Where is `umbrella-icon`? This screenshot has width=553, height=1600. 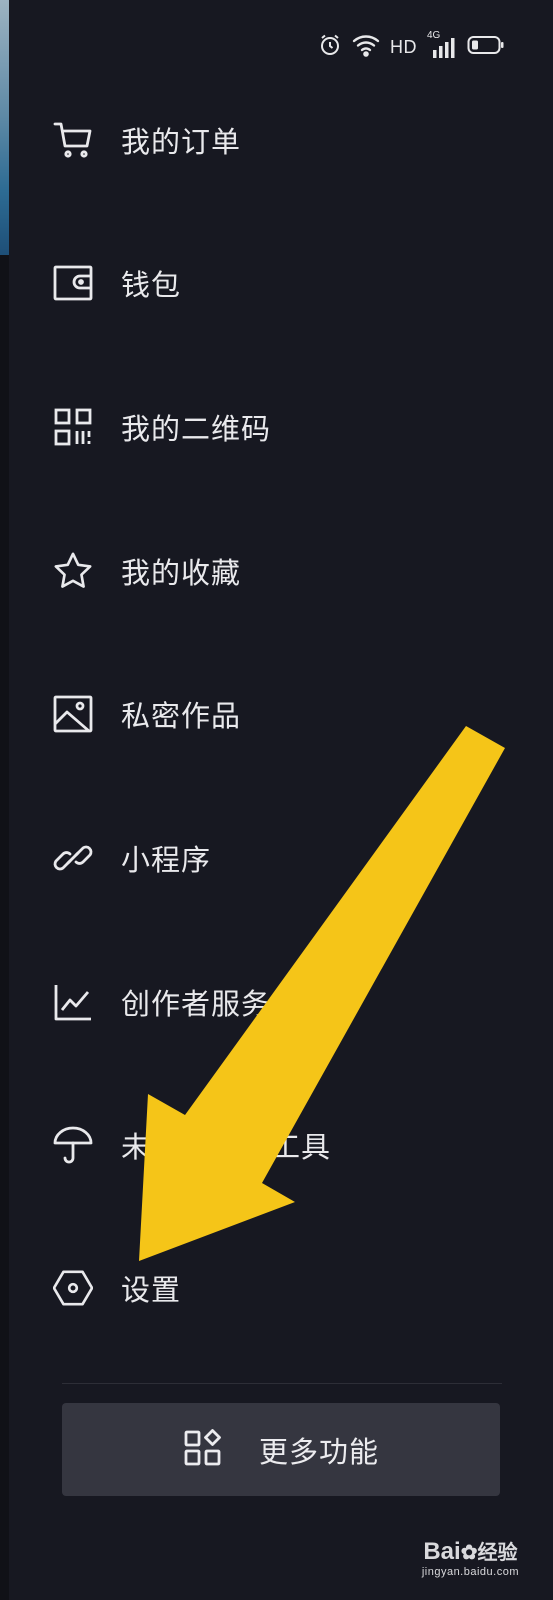 umbrella-icon is located at coordinates (73, 1145).